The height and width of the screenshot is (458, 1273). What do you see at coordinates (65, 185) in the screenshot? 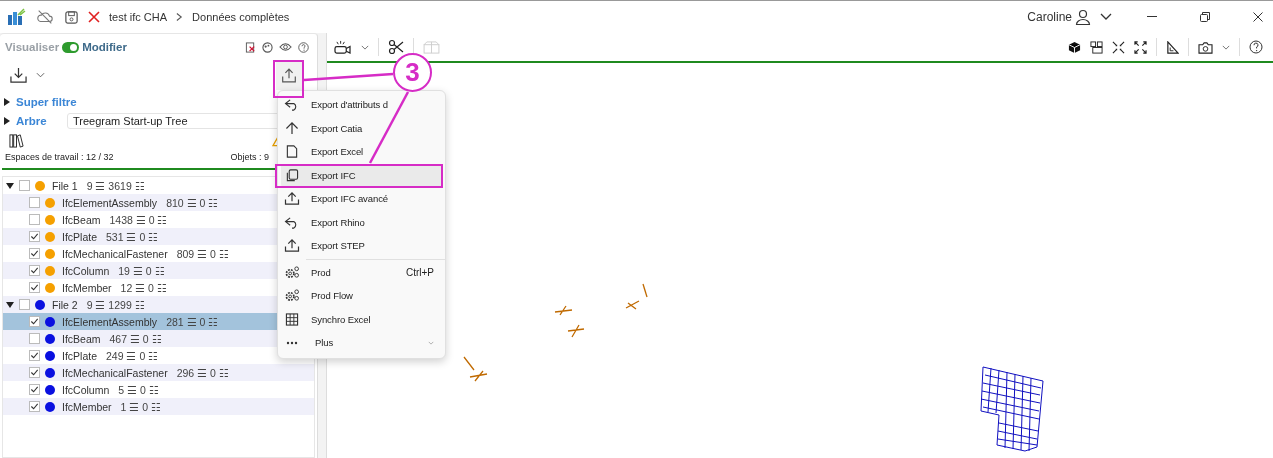
I see `tree-label: File 1` at bounding box center [65, 185].